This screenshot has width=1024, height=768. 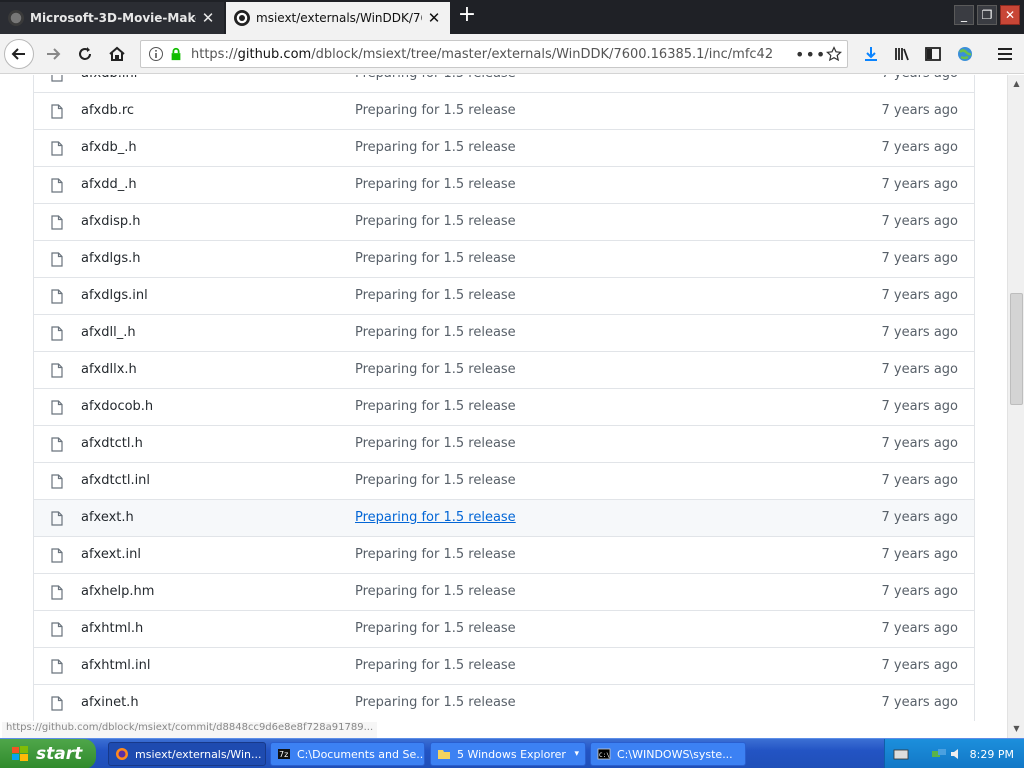 What do you see at coordinates (939, 754) in the screenshot?
I see `network-icon` at bounding box center [939, 754].